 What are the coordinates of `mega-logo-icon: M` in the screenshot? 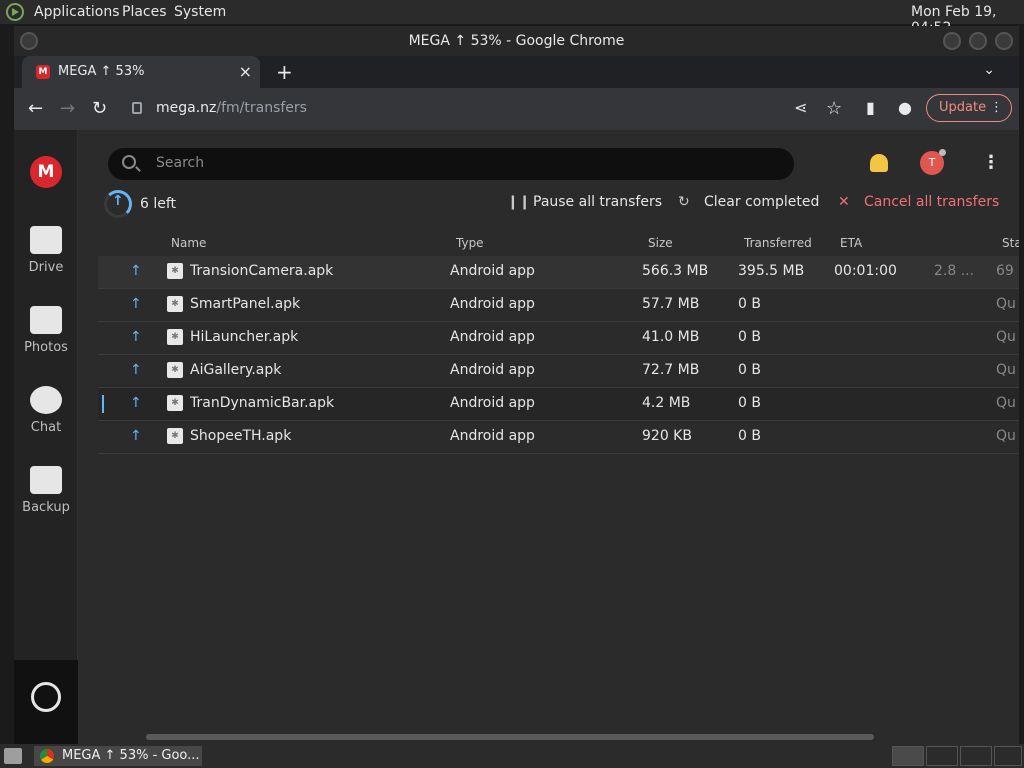 It's located at (46, 172).